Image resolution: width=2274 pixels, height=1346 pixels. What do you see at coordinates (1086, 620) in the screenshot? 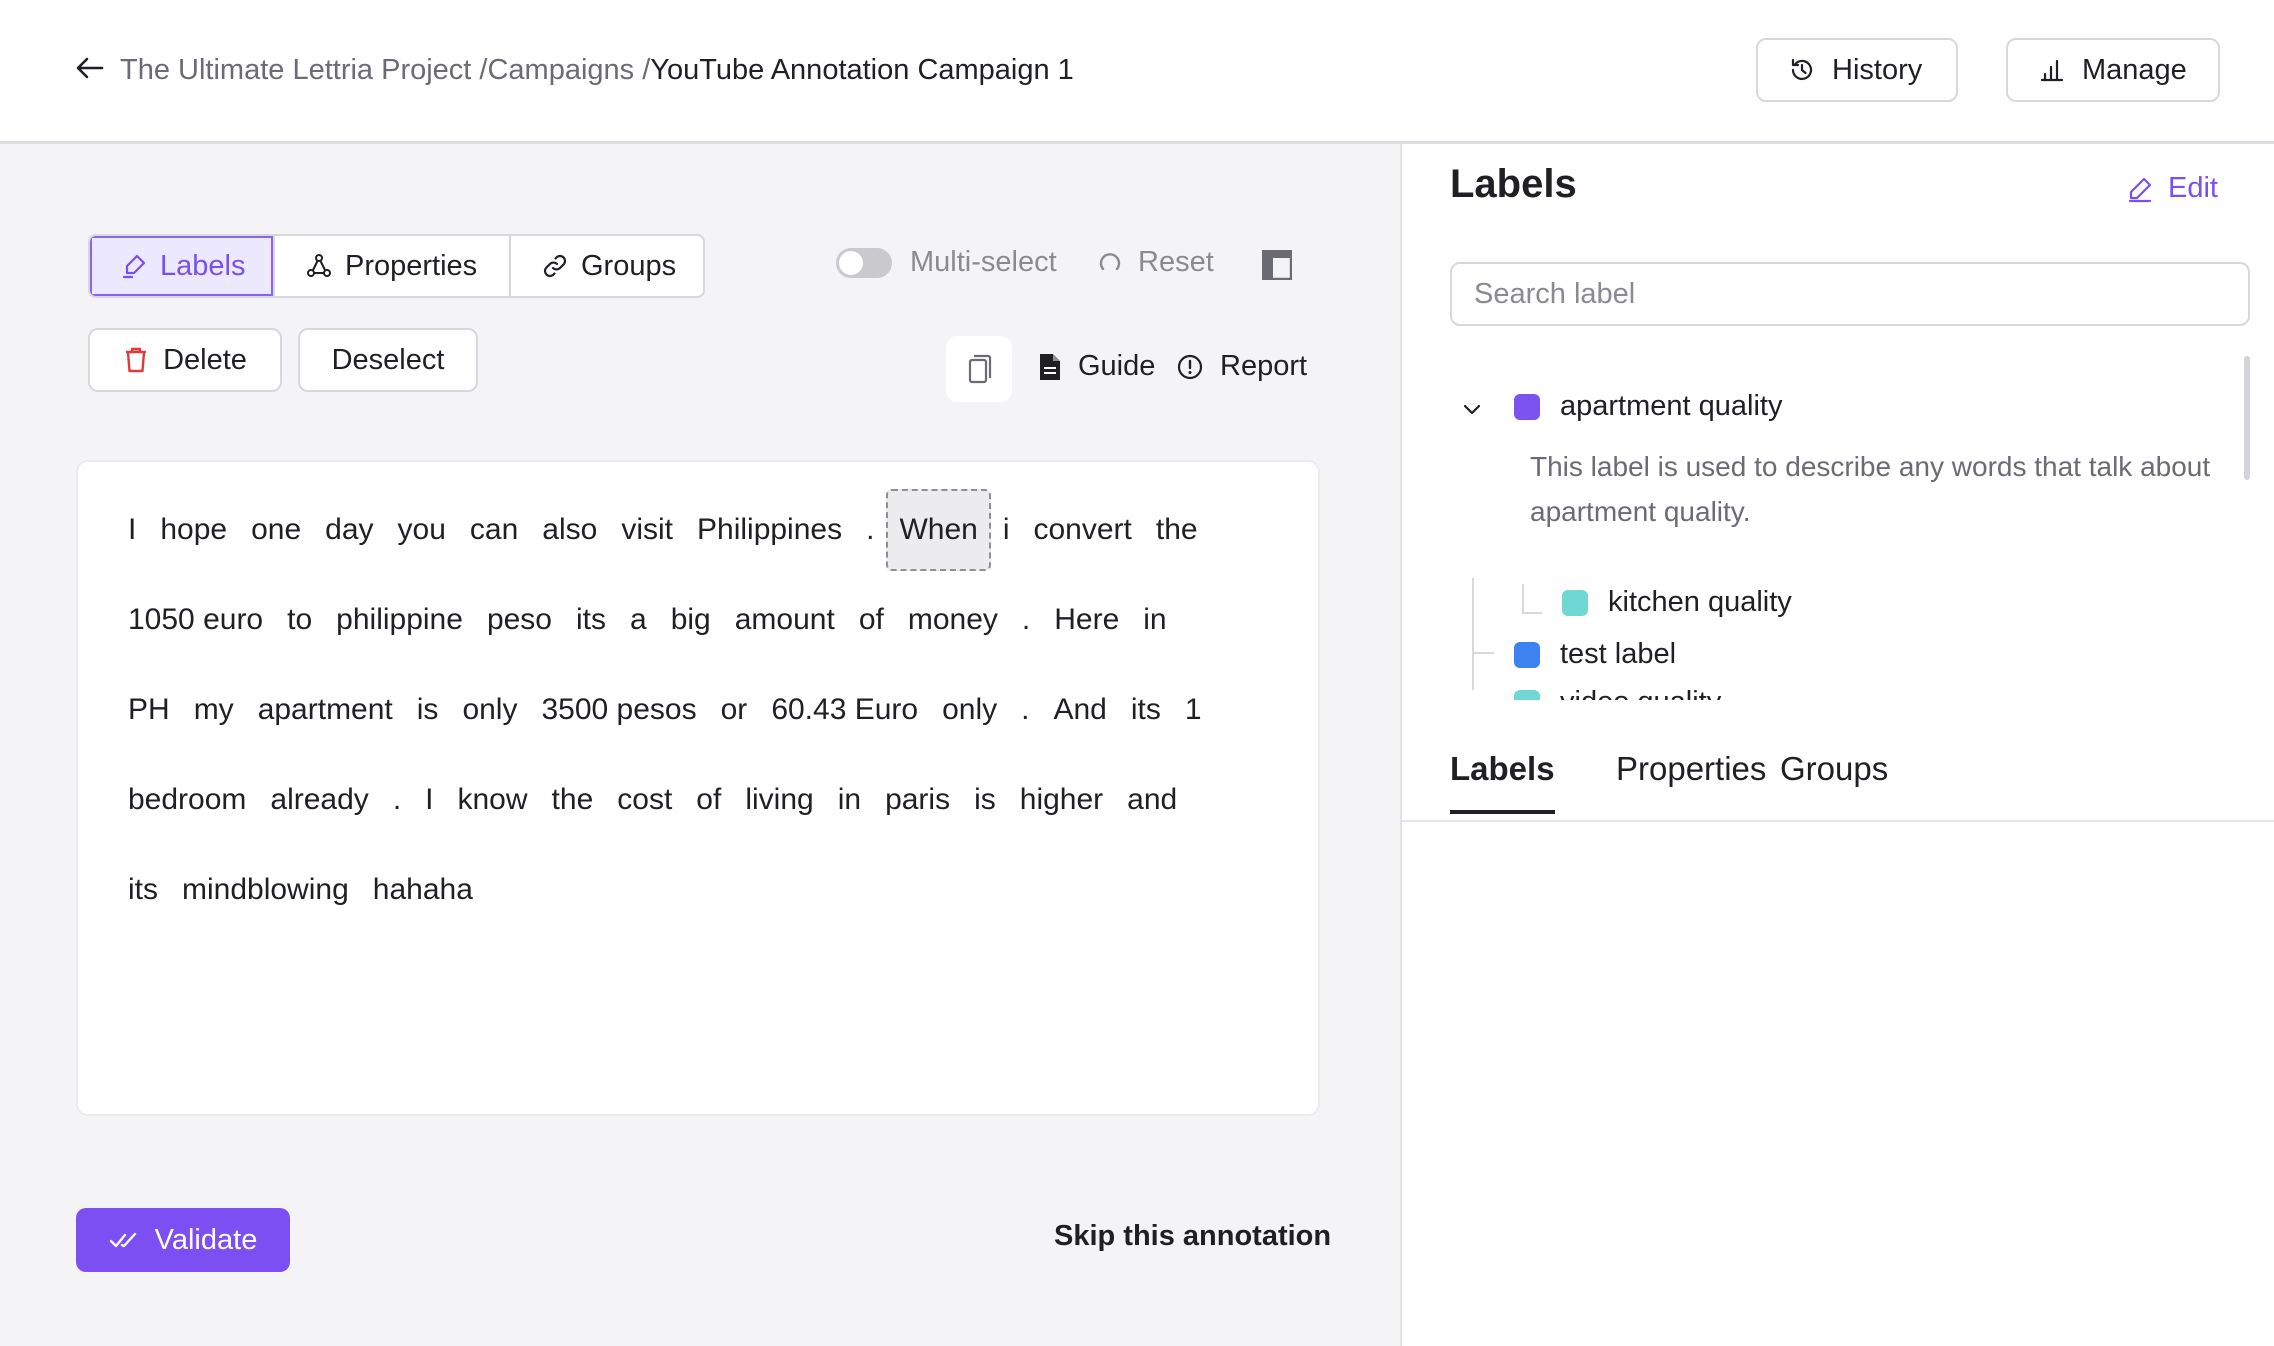
I see `text-token: Here` at bounding box center [1086, 620].